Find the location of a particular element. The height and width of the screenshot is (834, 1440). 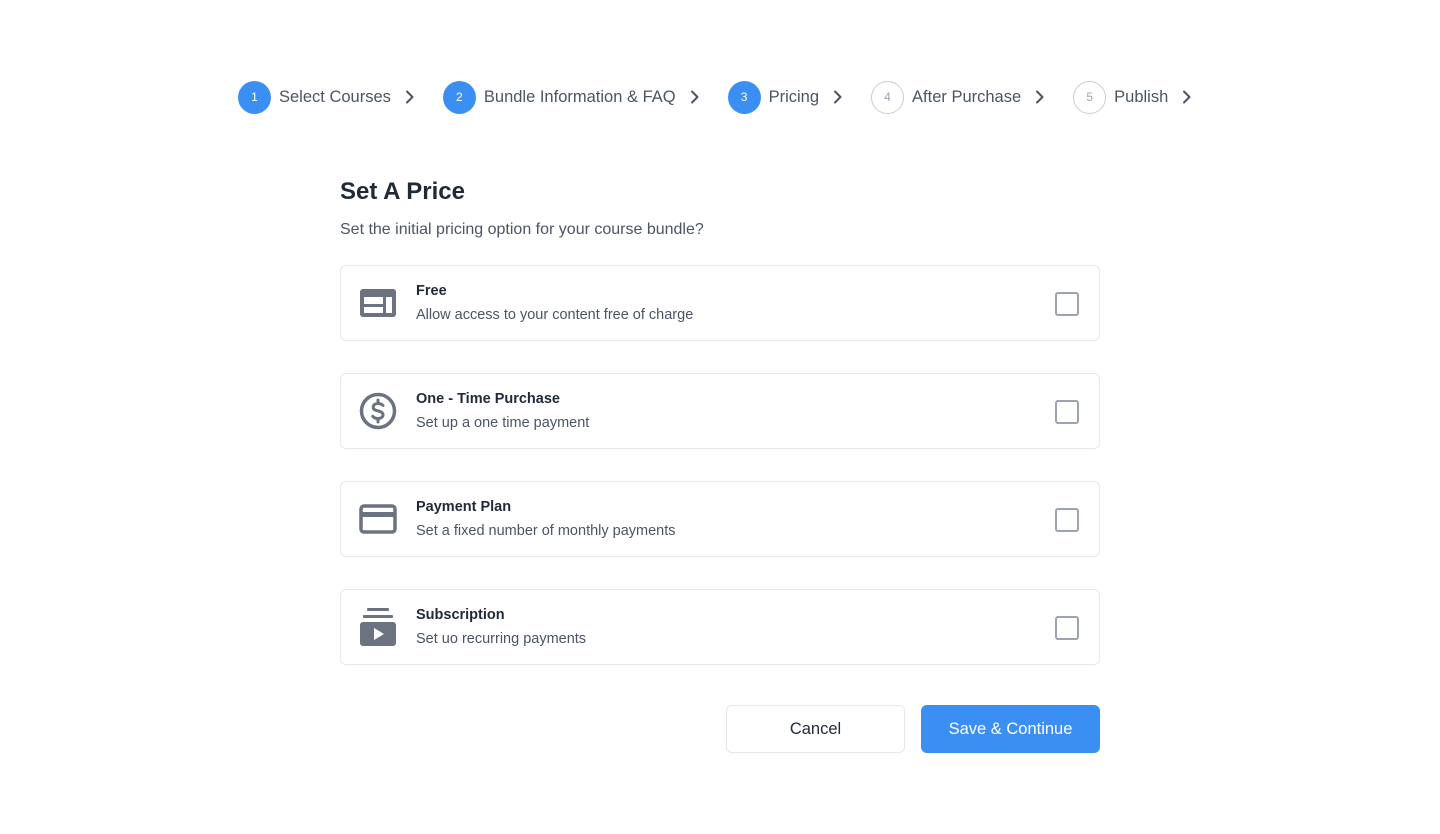

option-title: Payment Plan is located at coordinates (464, 507).